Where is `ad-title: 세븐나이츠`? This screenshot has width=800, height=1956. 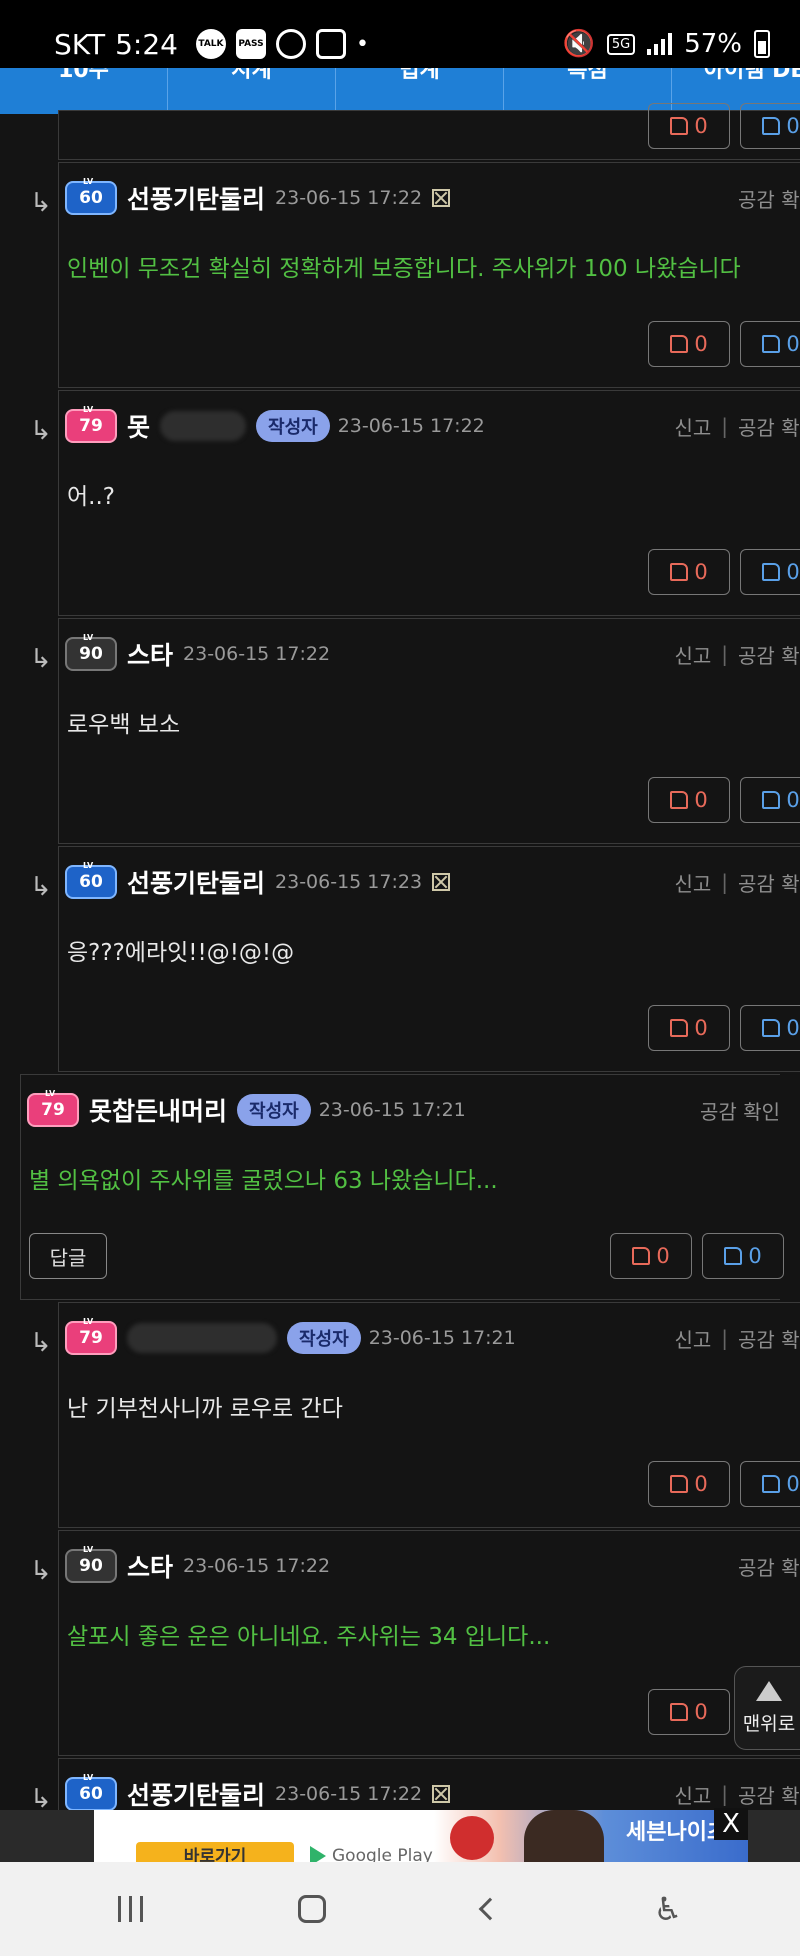 ad-title: 세븐나이츠 is located at coordinates (677, 1832).